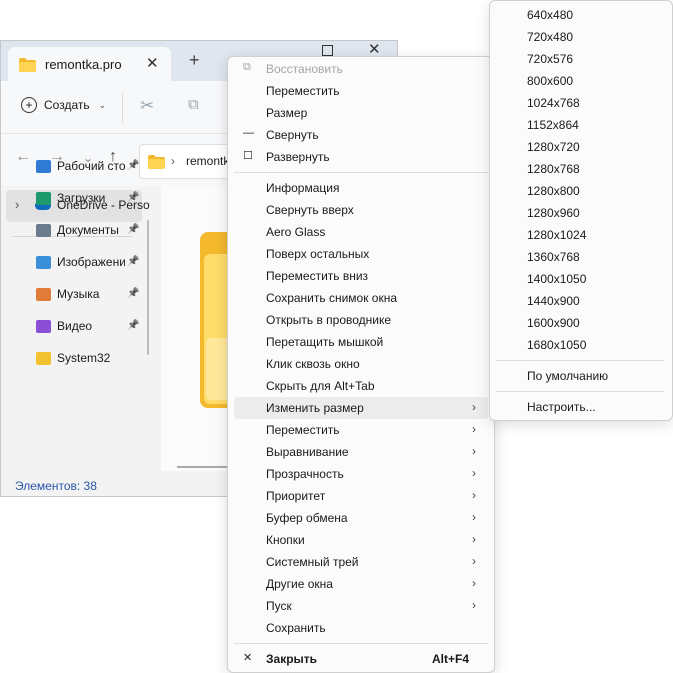  What do you see at coordinates (361, 276) in the screenshot?
I see `menu-item-переместить-вниз: Переместить вниз` at bounding box center [361, 276].